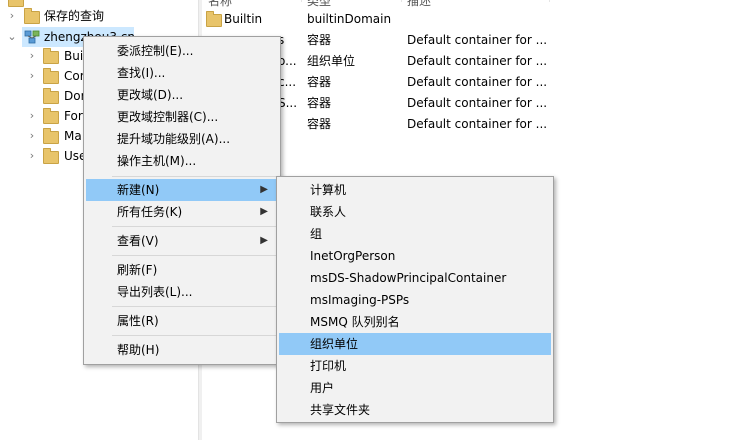 This screenshot has width=731, height=440. I want to click on cell-type: builtinDomain, so click(349, 19).